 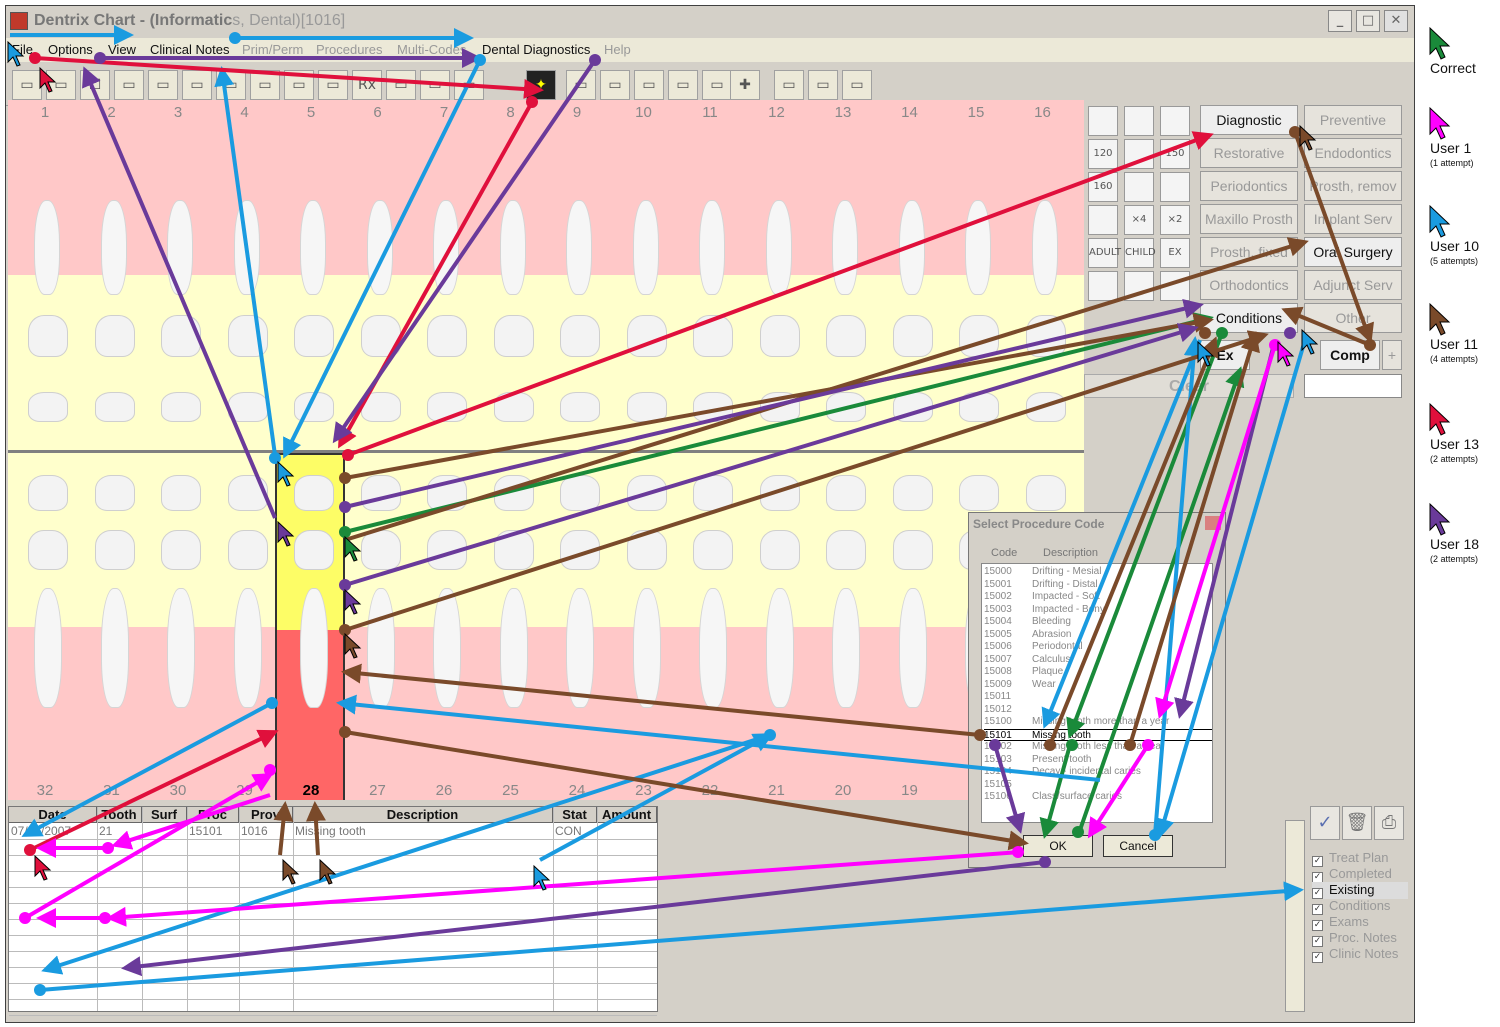 What do you see at coordinates (1098, 747) in the screenshot?
I see `procedure-code-row: 15102 Missing tooth less than a year` at bounding box center [1098, 747].